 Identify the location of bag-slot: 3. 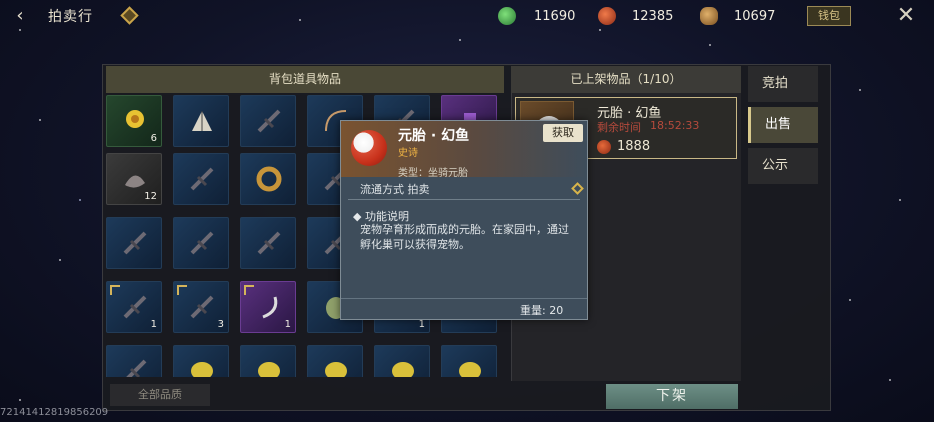
(201, 307).